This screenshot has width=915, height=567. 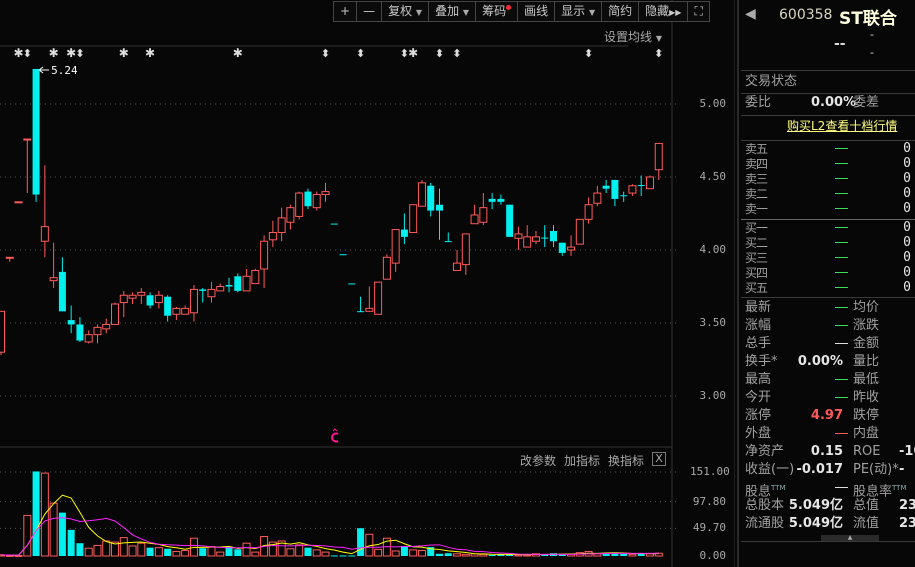 I want to click on hide-button: 隐藏▶▶, so click(x=664, y=11).